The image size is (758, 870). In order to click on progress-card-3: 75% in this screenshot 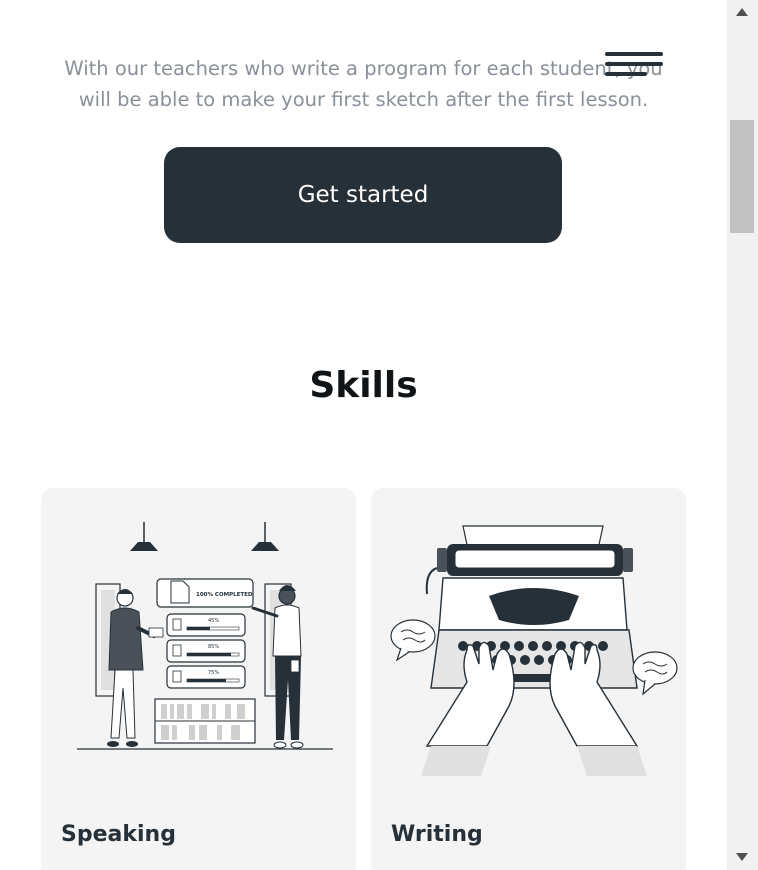, I will do `click(206, 677)`.